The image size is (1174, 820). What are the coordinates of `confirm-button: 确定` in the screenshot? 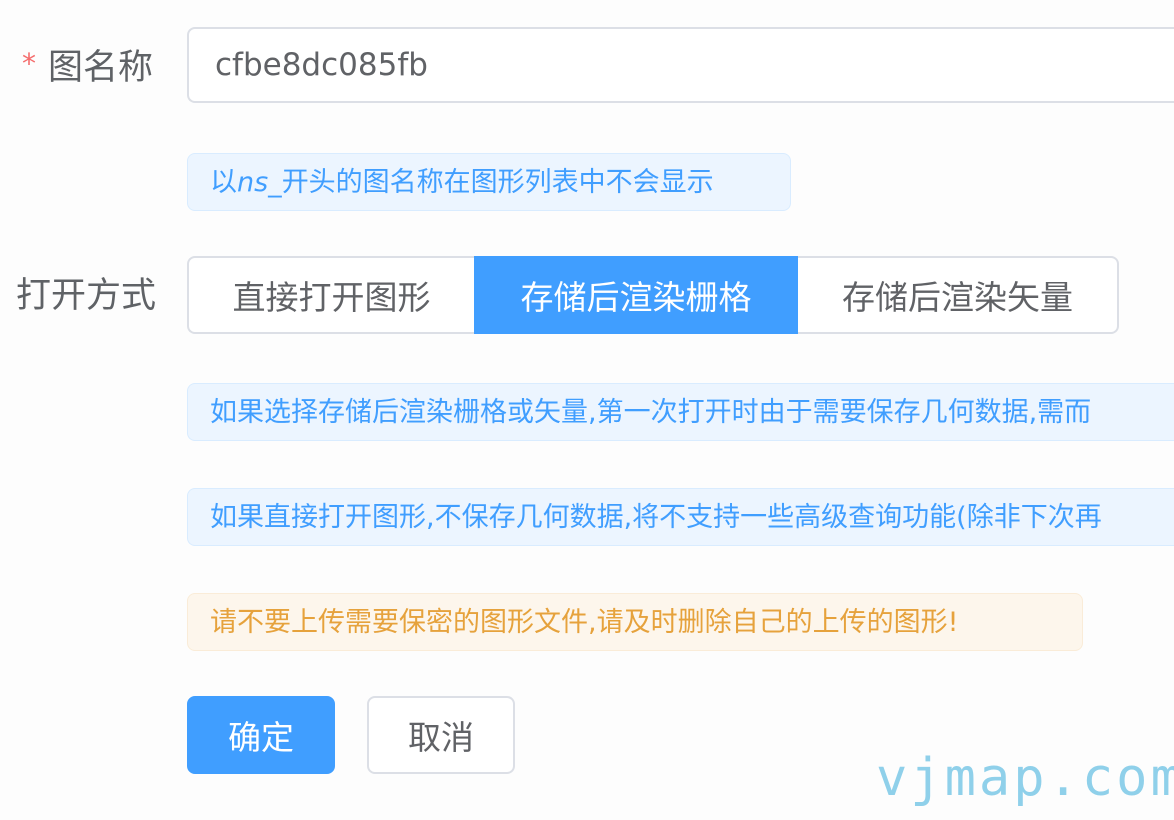 It's located at (261, 735).